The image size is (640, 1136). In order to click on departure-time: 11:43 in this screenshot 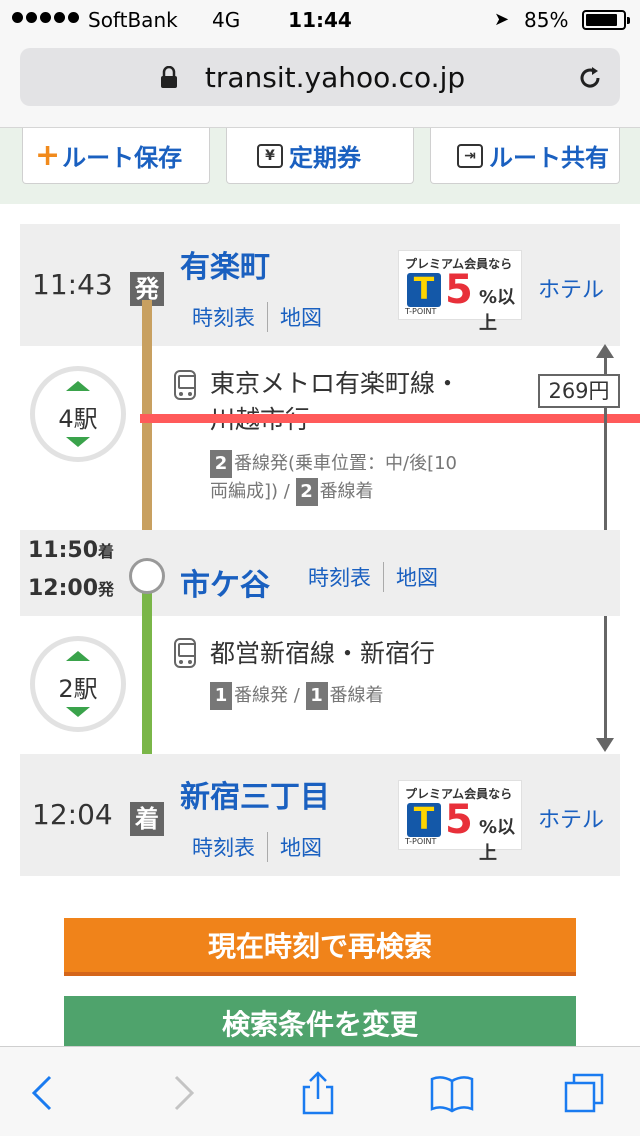, I will do `click(72, 284)`.